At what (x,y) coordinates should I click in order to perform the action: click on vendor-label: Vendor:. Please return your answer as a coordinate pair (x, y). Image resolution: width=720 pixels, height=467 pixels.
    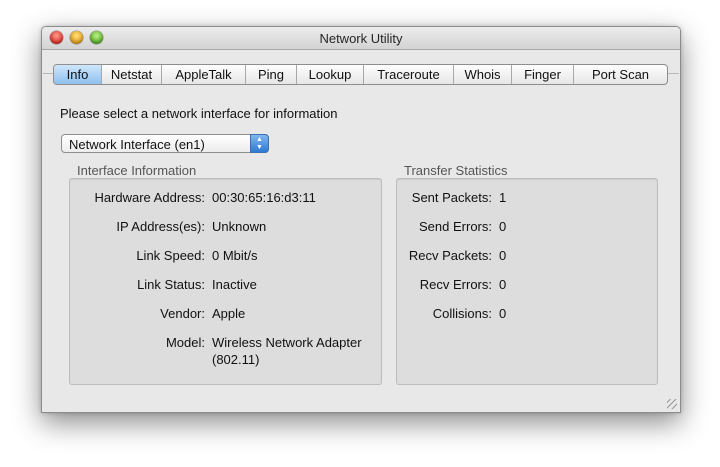
    Looking at the image, I should click on (182, 313).